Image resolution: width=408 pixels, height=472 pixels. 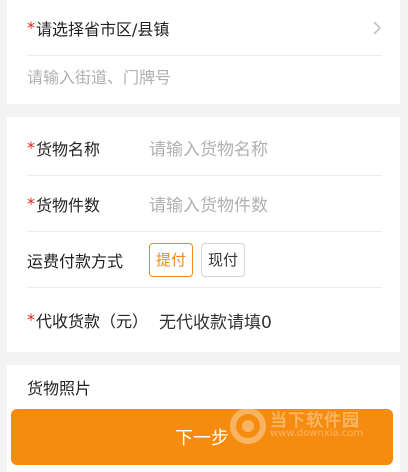 I want to click on goods-count-input: 请输入货物件数, so click(x=208, y=203).